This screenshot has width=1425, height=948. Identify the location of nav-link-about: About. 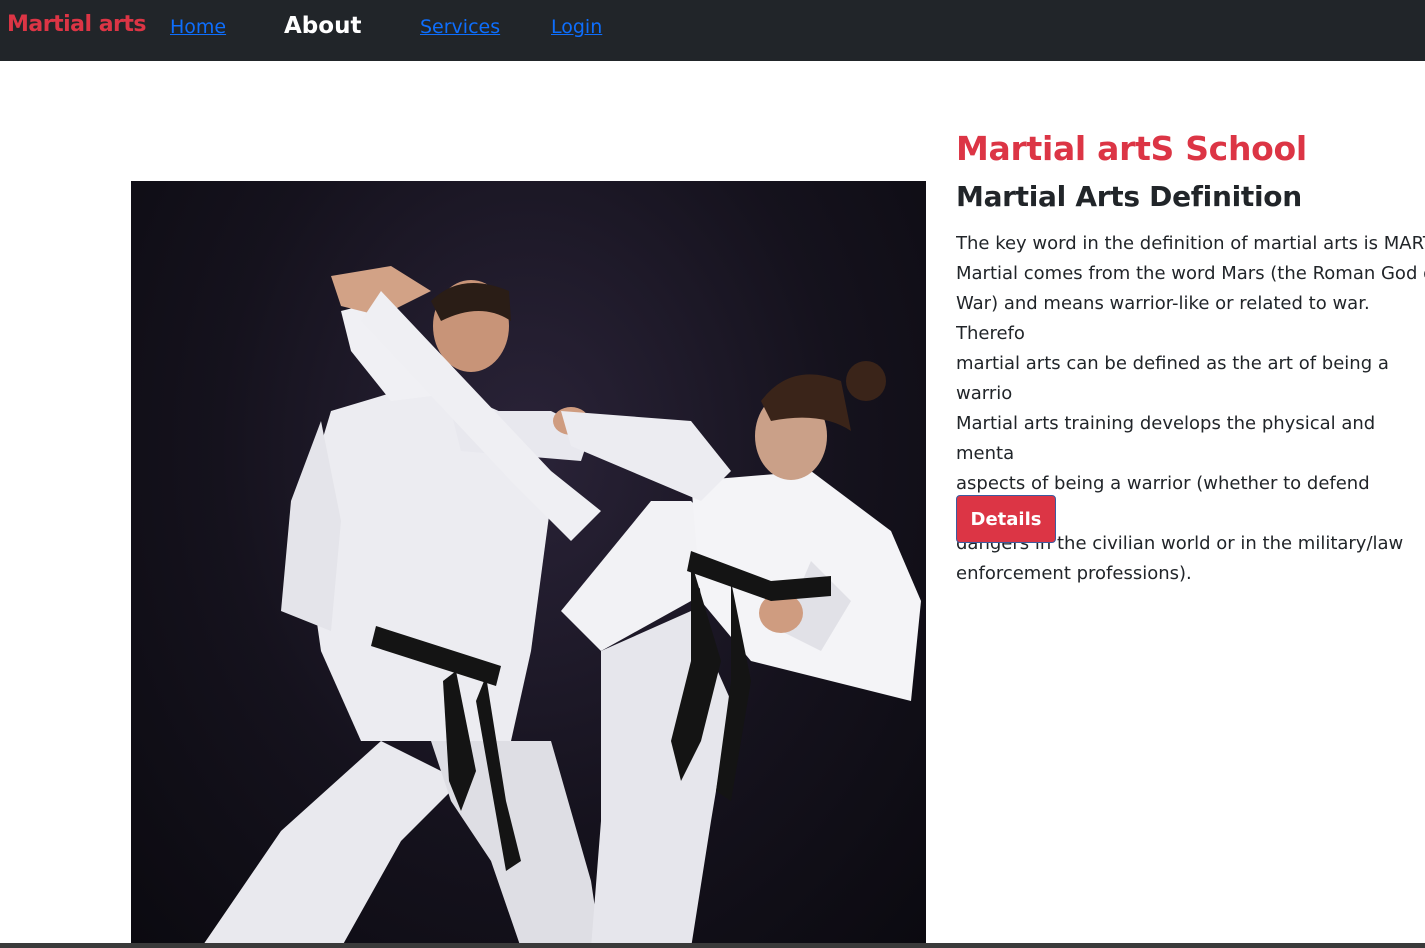
(322, 26).